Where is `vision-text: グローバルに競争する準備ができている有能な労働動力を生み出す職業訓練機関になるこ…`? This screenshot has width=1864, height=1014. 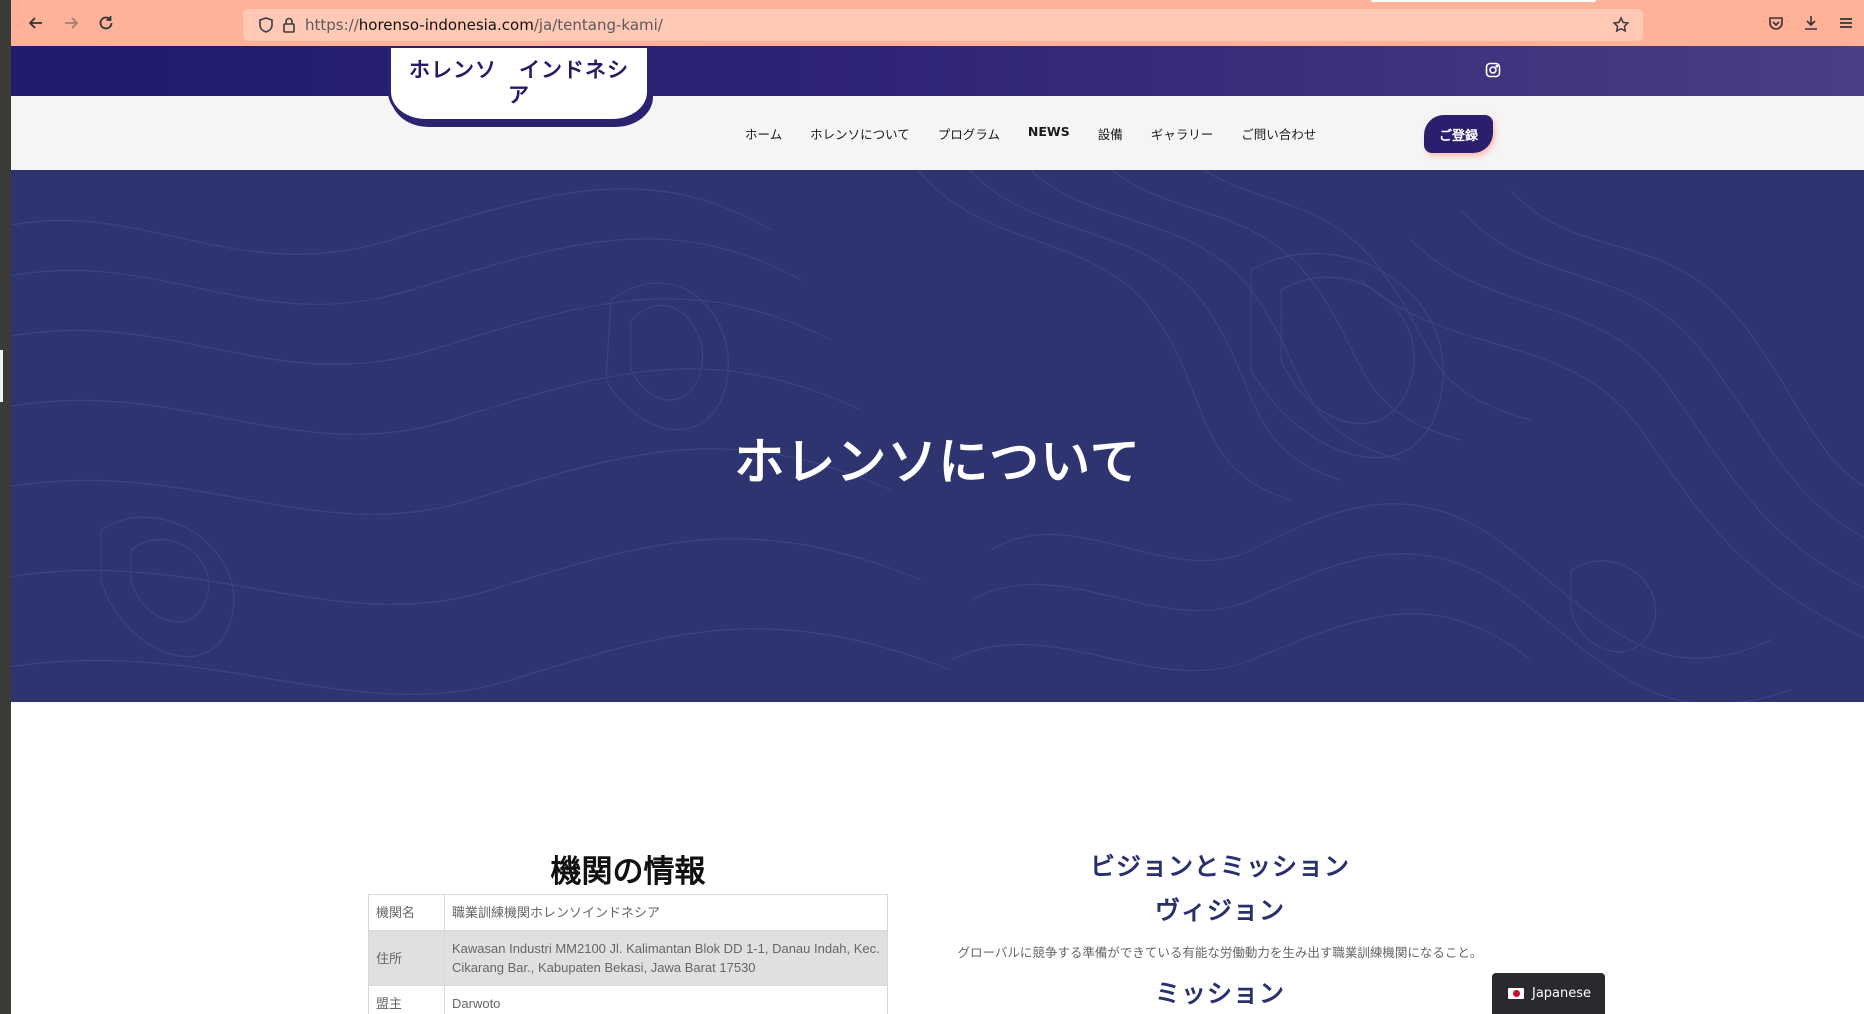 vision-text: グローバルに競争する準備ができている有能な労働動力を生み出す職業訓練機関になるこ… is located at coordinates (1220, 952).